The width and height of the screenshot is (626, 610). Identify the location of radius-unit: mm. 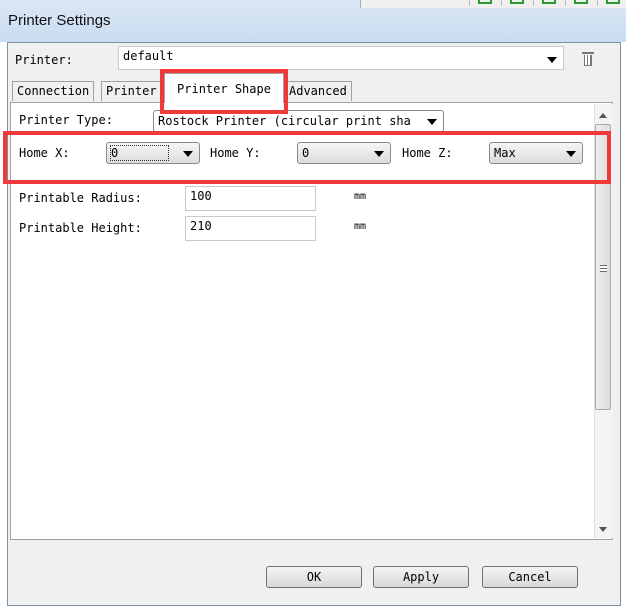
(360, 196).